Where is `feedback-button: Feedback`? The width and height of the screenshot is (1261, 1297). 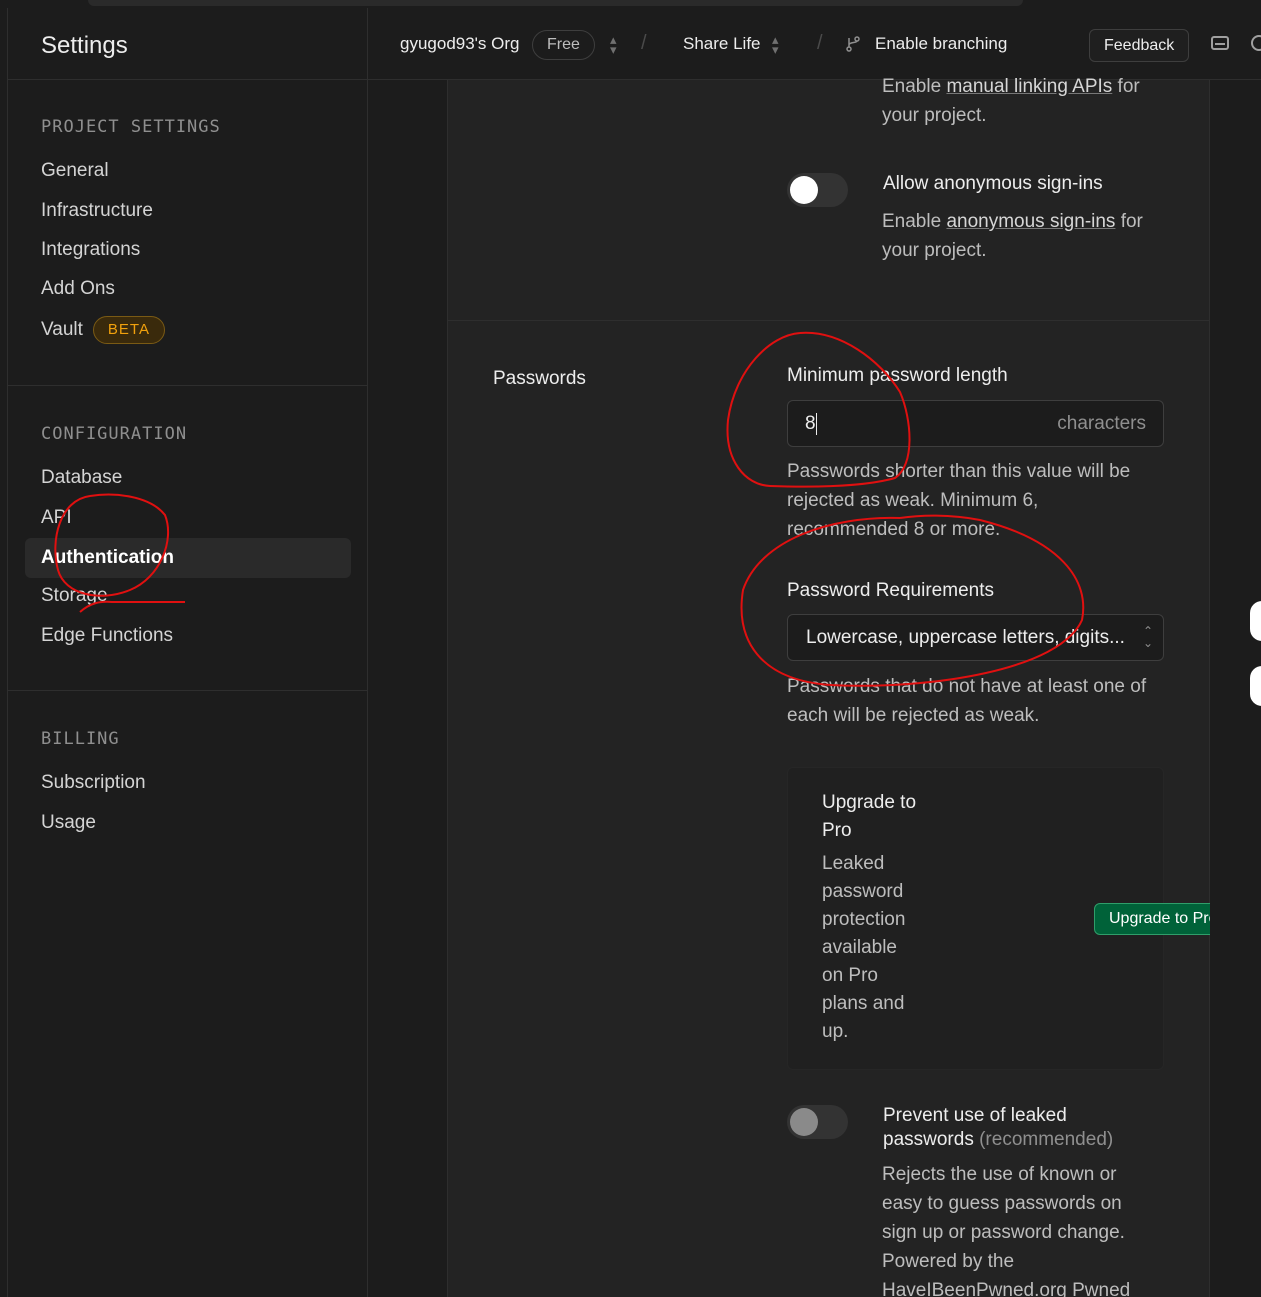
feedback-button: Feedback is located at coordinates (1139, 45).